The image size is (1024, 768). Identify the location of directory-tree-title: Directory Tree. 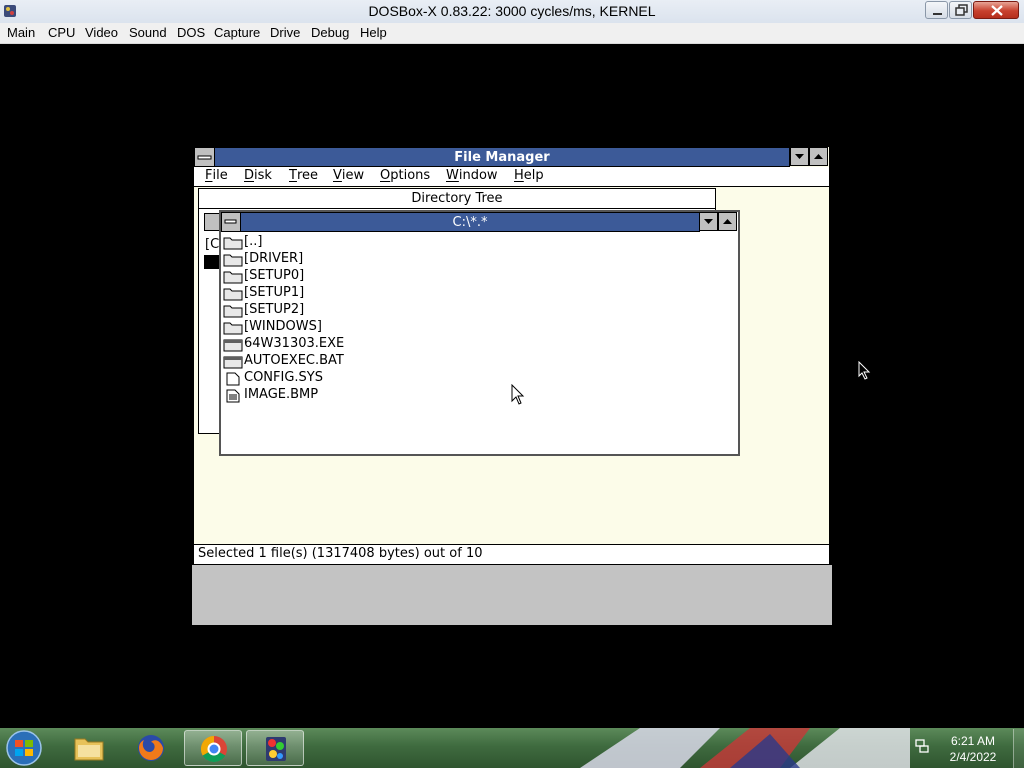
(457, 199).